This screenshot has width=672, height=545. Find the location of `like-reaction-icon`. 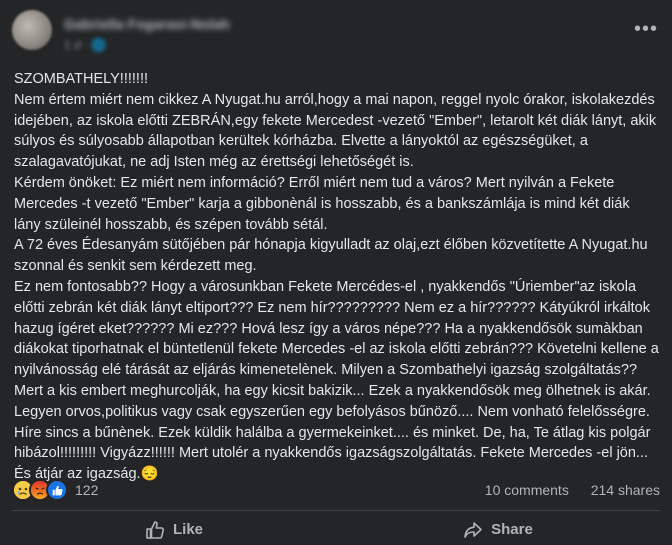

like-reaction-icon is located at coordinates (57, 490).